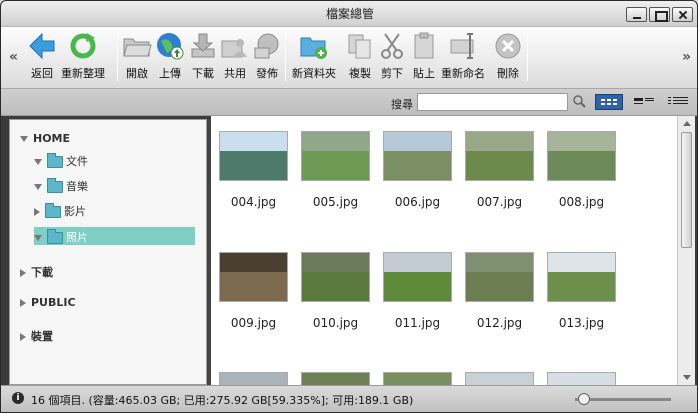 The height and width of the screenshot is (413, 698). I want to click on open-button: 開啟, so click(137, 56).